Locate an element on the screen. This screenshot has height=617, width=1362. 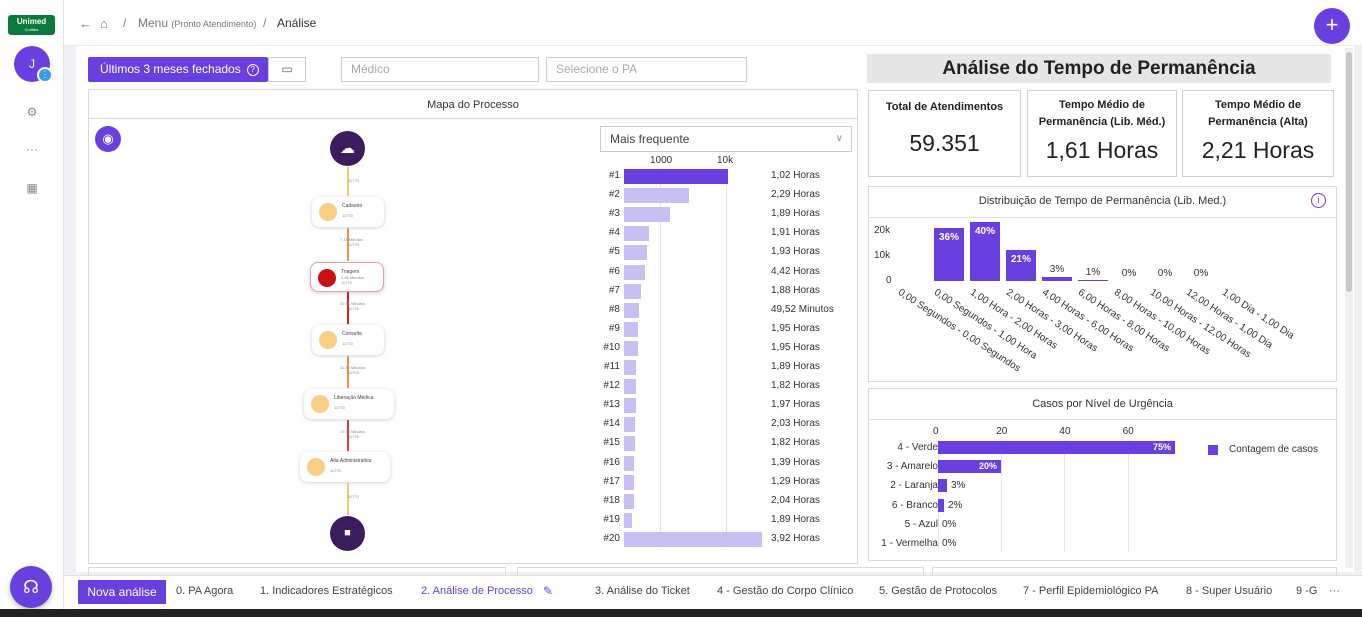
legend-label: Contagem de casos is located at coordinates (1273, 449).